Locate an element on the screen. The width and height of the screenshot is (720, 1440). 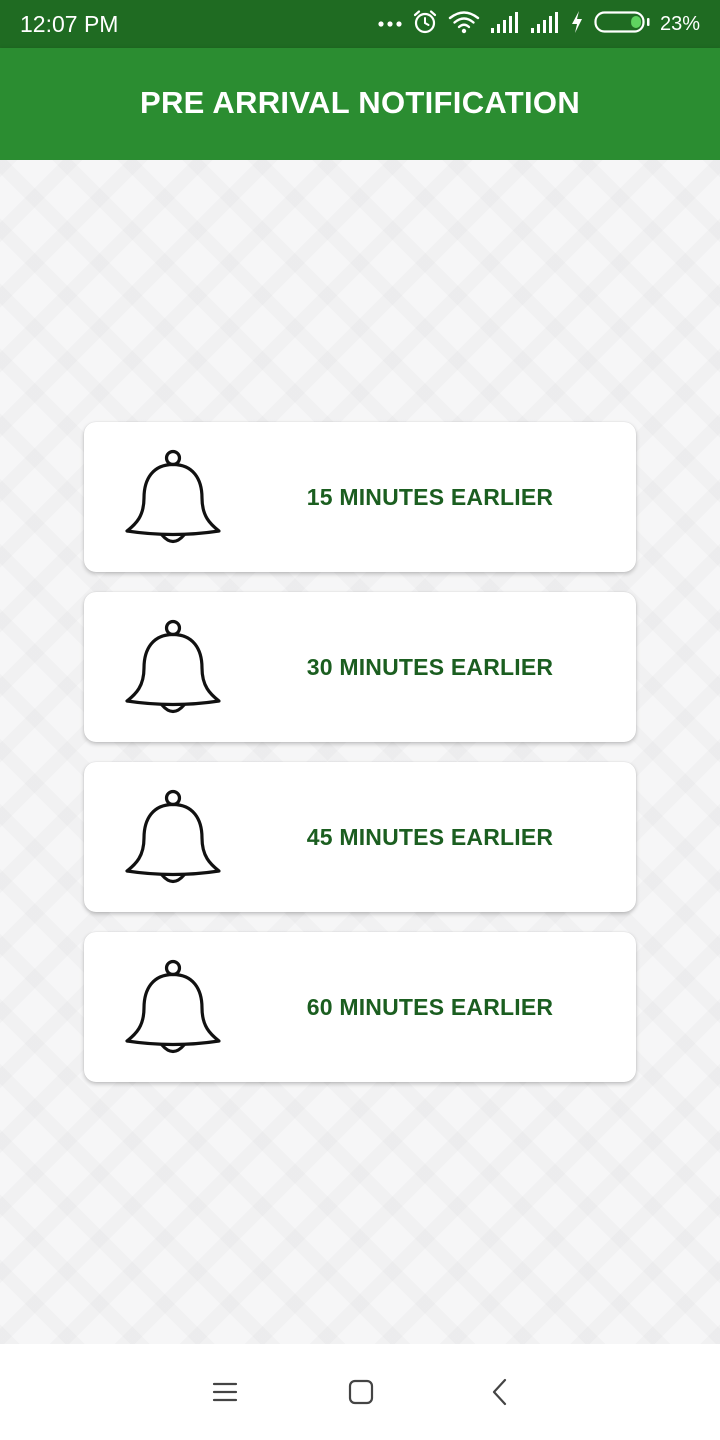
home-square-icon is located at coordinates (361, 1392).